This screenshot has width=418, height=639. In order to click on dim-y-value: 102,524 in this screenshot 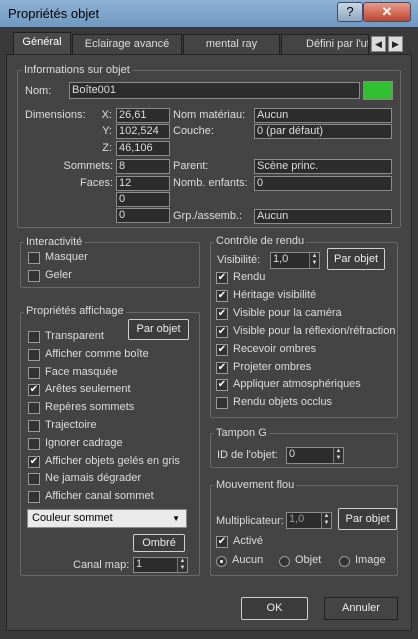, I will do `click(143, 131)`.